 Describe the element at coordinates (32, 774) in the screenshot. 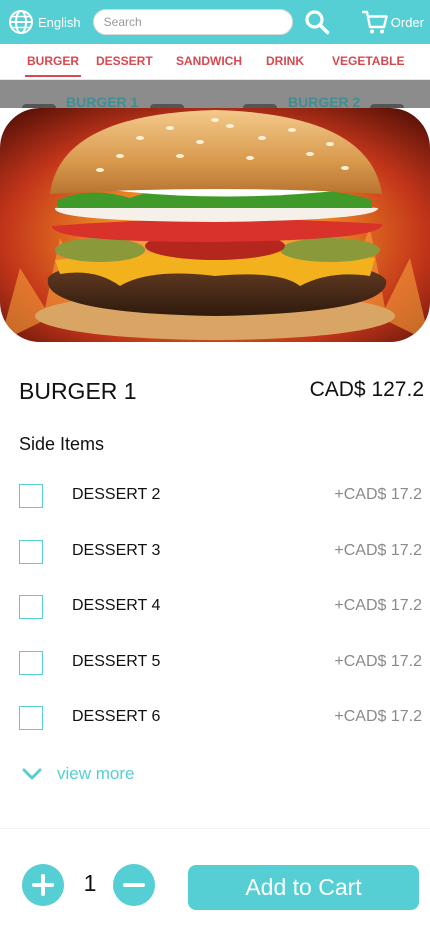

I see `chevron-down-icon` at that location.